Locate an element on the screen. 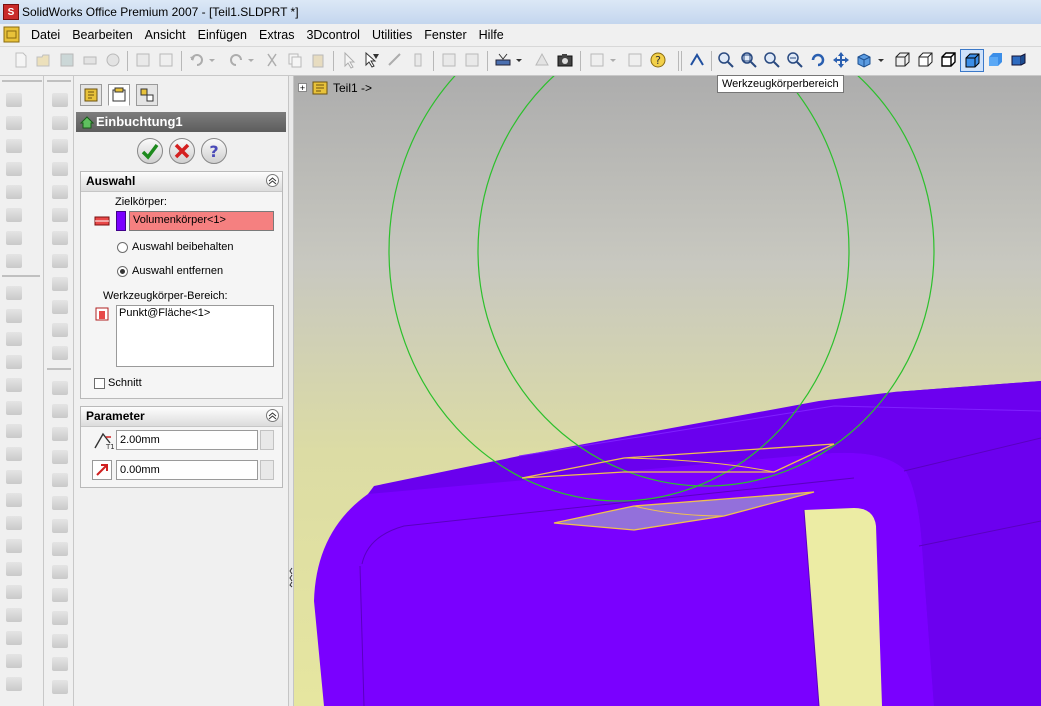 This screenshot has height=706, width=1041. delete-face-icon is located at coordinates (60, 687).